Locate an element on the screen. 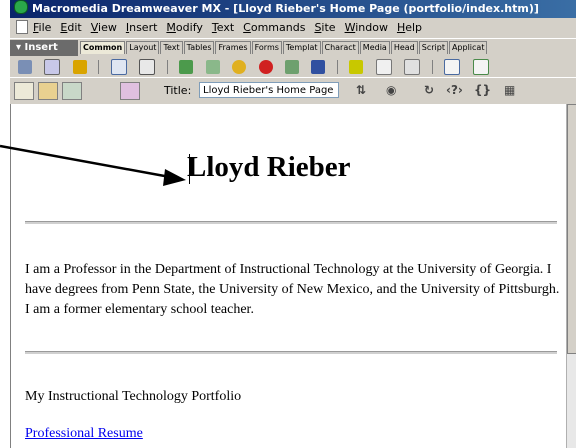  annotation-arrow is located at coordinates (93, 165).